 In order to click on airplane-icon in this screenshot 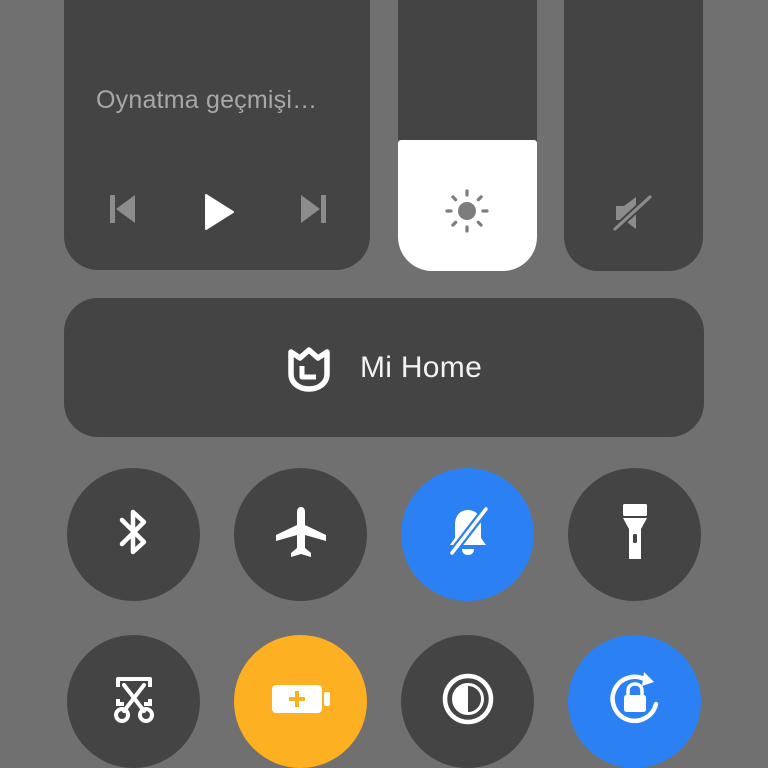, I will do `click(301, 534)`.